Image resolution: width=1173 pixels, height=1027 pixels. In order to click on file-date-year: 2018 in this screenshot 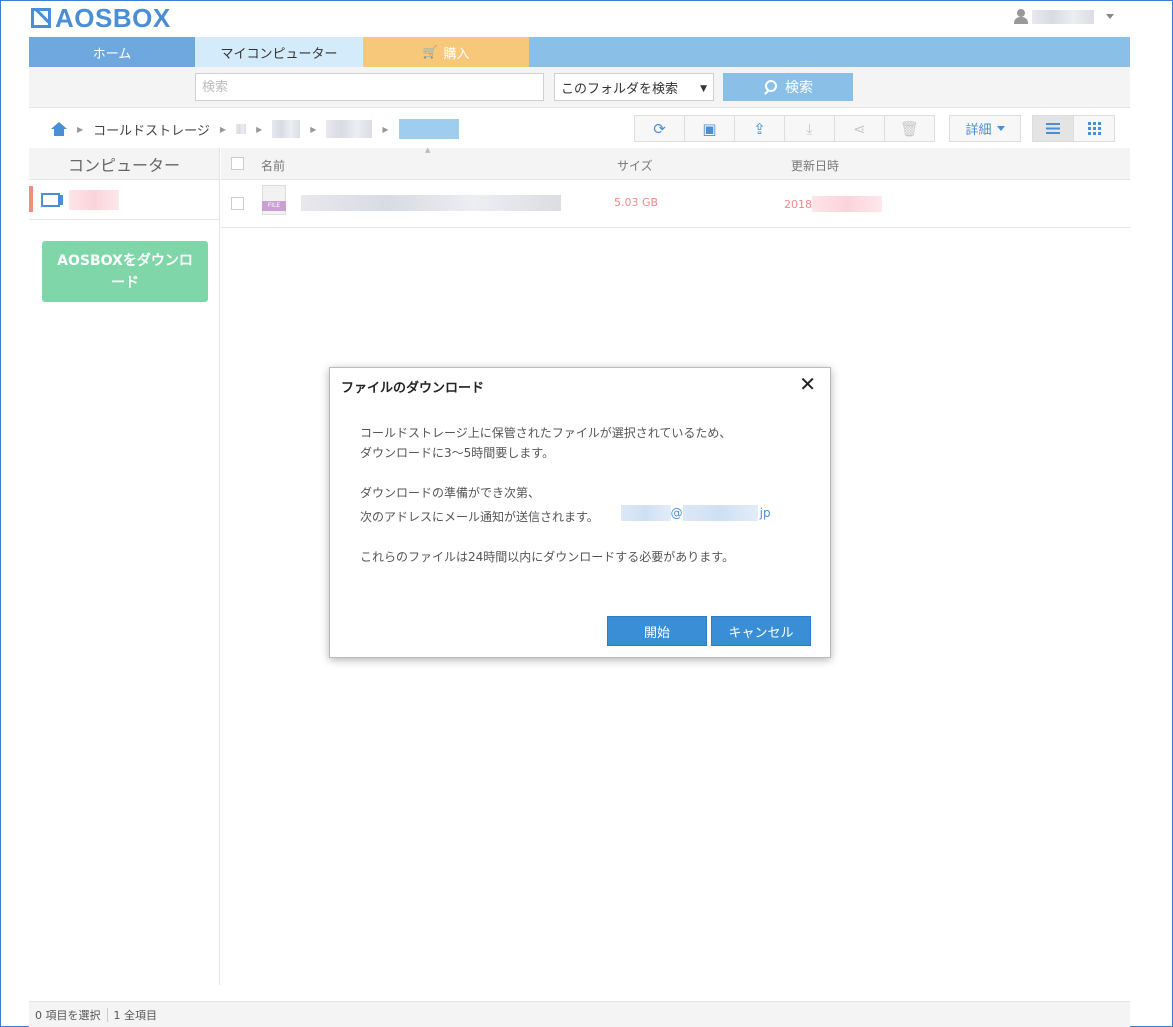, I will do `click(798, 204)`.